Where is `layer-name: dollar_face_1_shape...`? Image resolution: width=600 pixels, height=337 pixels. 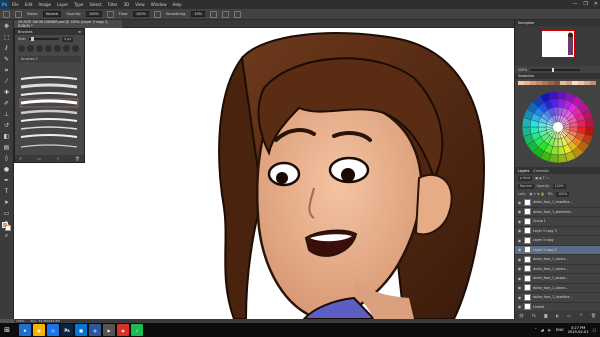
layer-name: dollar_face_1_shape... is located at coordinates (550, 278).